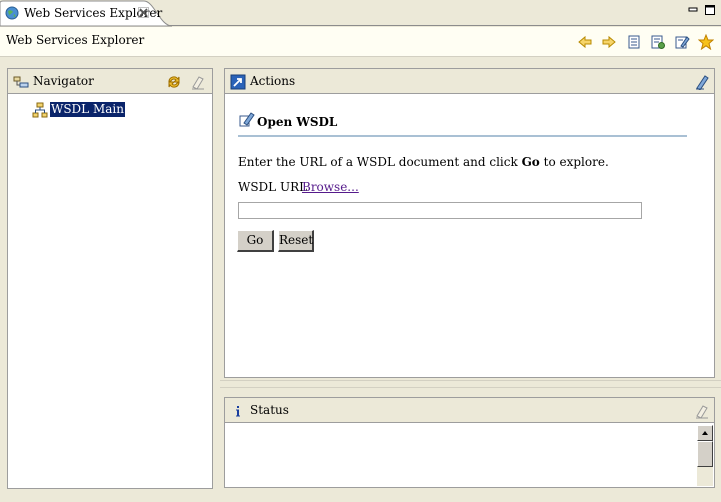 The image size is (721, 502). I want to click on maximize-icon, so click(710, 10).